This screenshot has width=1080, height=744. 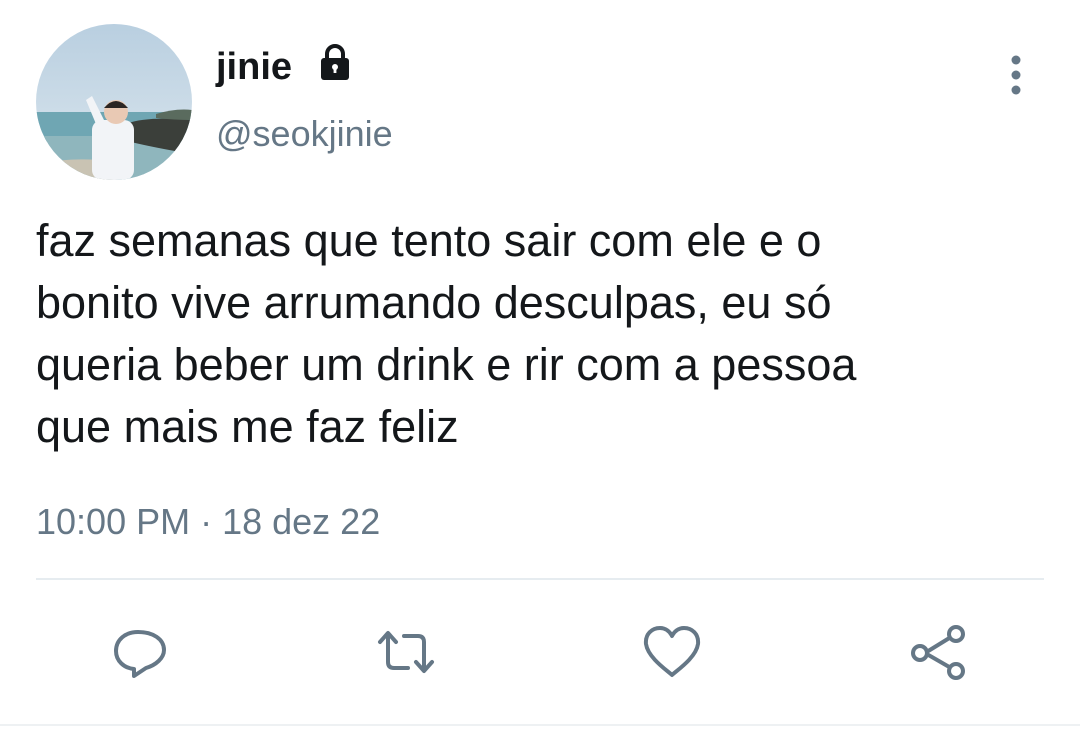 I want to click on tweet-text-line: bonito vive arrumando desculpas, eu só, so click(x=434, y=302).